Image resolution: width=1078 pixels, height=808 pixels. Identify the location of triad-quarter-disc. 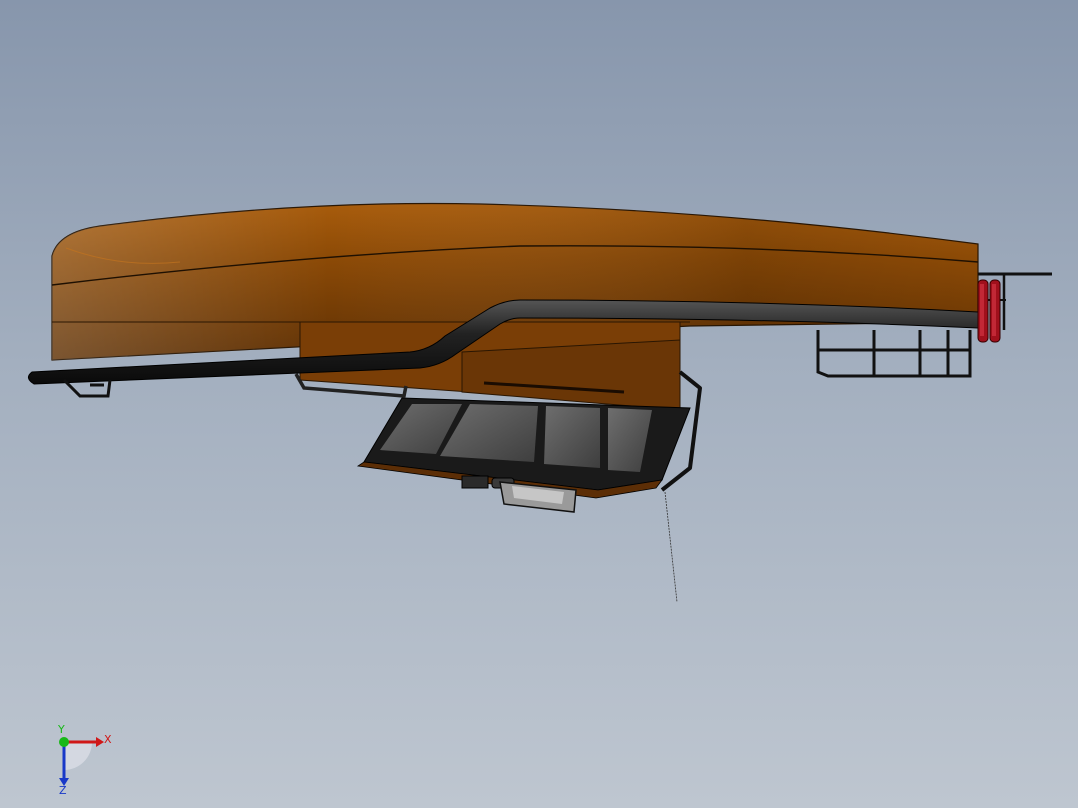
(78, 756).